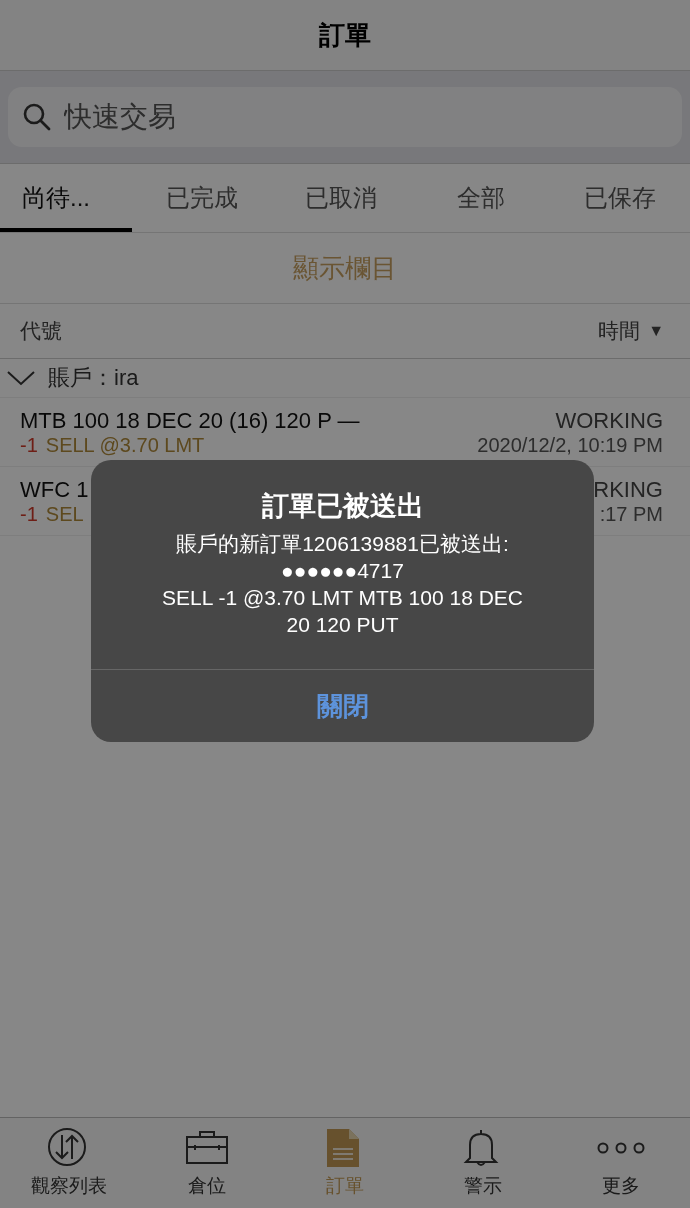  What do you see at coordinates (64, 514) in the screenshot?
I see `order-action: SEL` at bounding box center [64, 514].